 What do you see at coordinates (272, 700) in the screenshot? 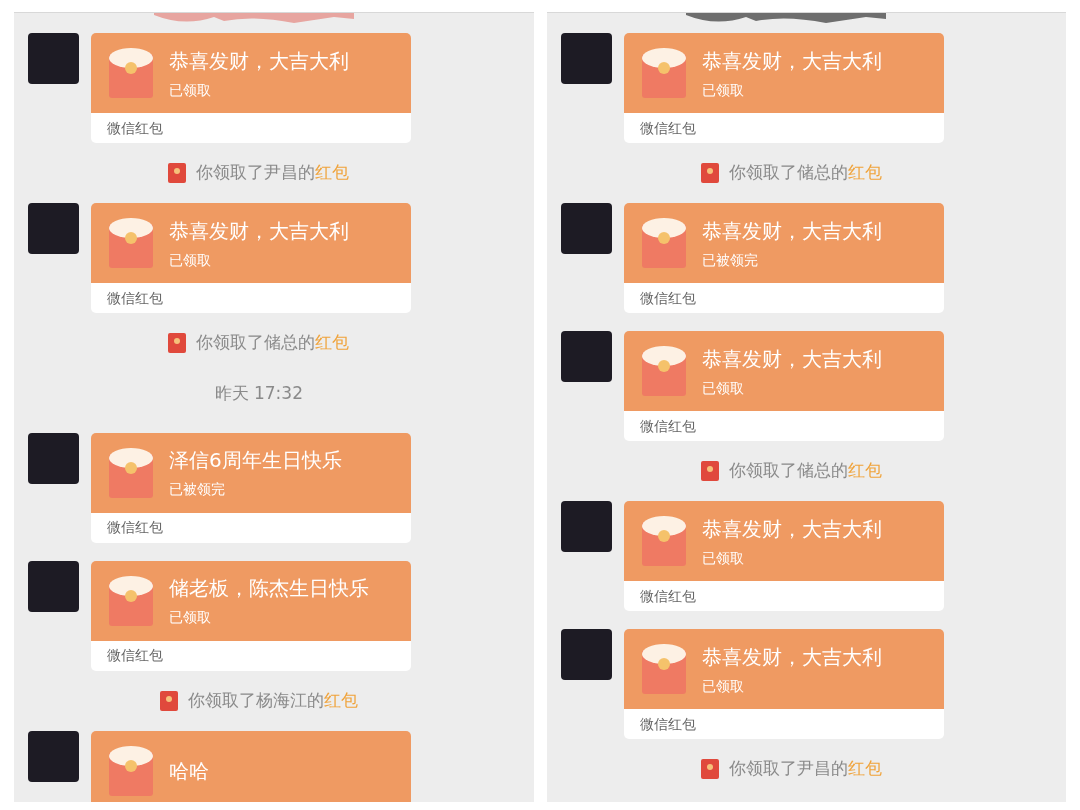
I see `notice-text: 你领取了杨海江的红包` at bounding box center [272, 700].